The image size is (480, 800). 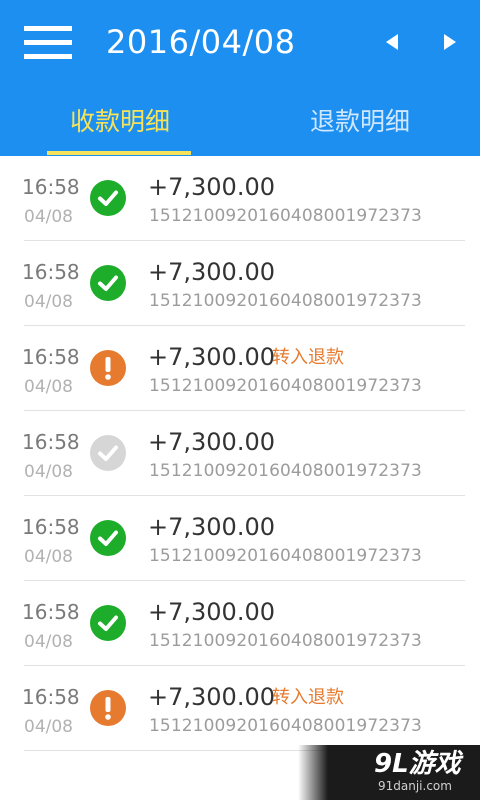 I want to click on triangle-left-icon, so click(x=392, y=42).